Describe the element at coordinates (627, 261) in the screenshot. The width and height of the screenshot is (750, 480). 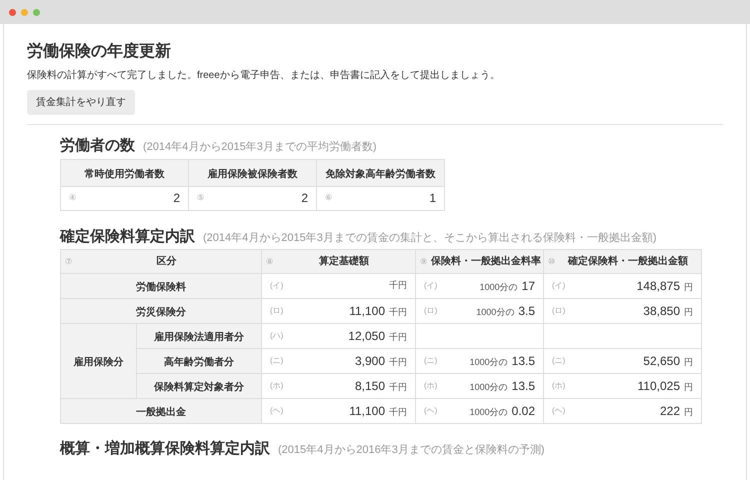
I see `column-header: 確定保険料・一般拠出金額` at that location.